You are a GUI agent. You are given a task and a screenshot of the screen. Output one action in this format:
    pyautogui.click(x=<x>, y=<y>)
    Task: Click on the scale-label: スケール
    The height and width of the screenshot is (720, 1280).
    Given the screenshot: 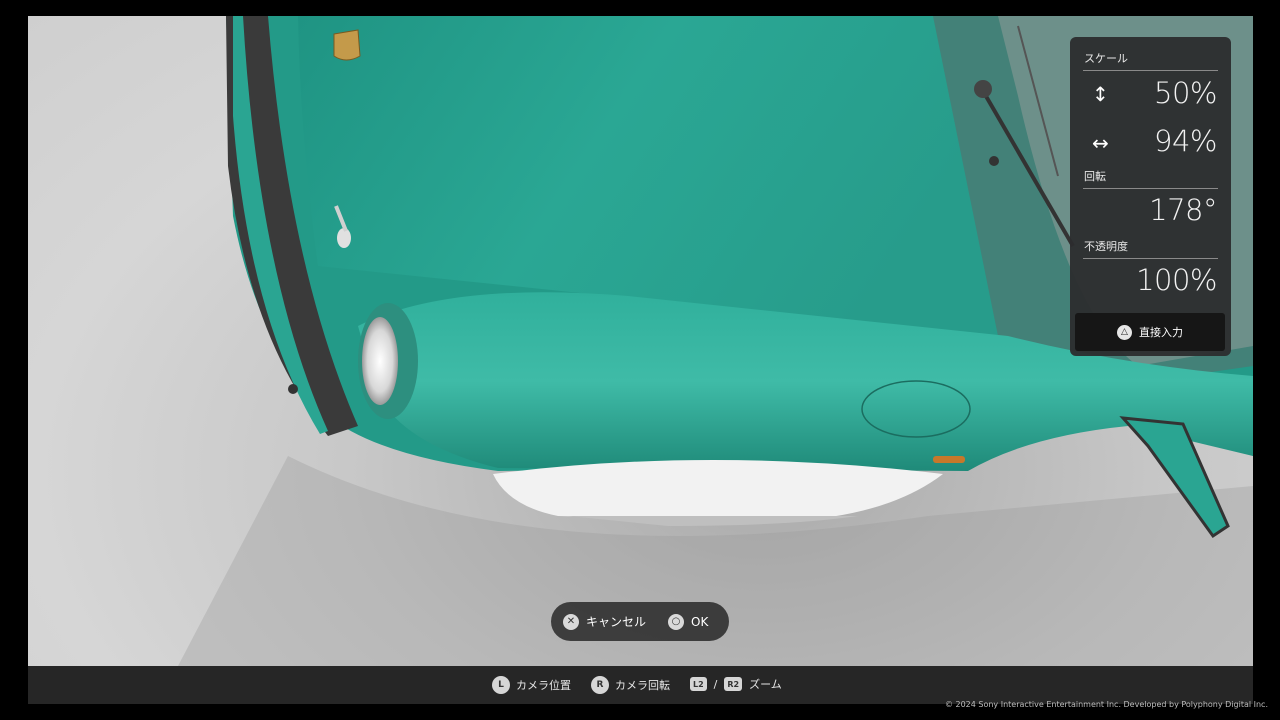 What is the action you would take?
    pyautogui.click(x=1106, y=58)
    